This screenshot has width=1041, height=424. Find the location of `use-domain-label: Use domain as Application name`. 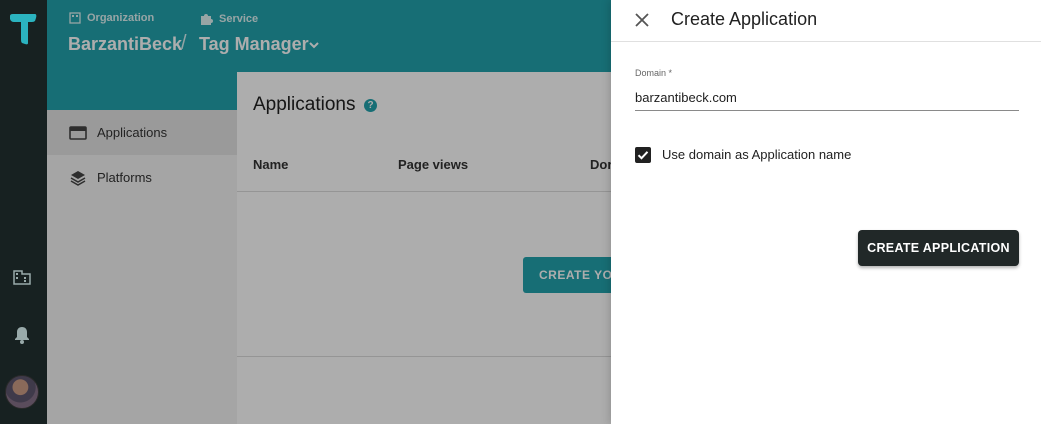

use-domain-label: Use domain as Application name is located at coordinates (756, 154).